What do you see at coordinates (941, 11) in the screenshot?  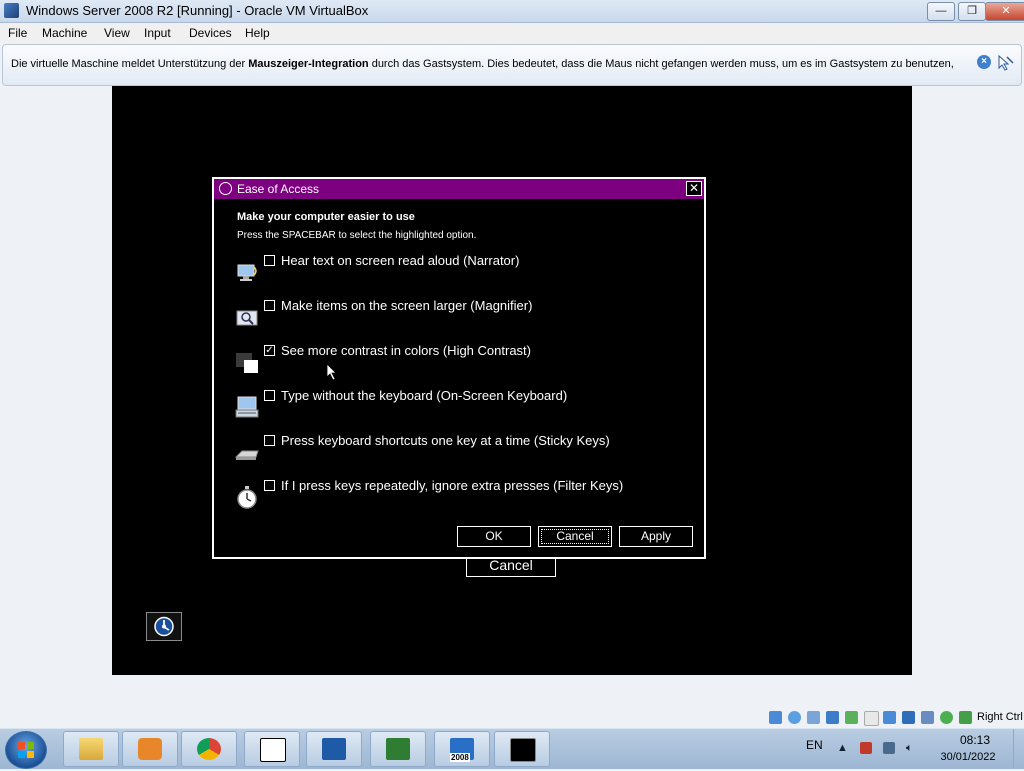 I see `minimize-button: —` at bounding box center [941, 11].